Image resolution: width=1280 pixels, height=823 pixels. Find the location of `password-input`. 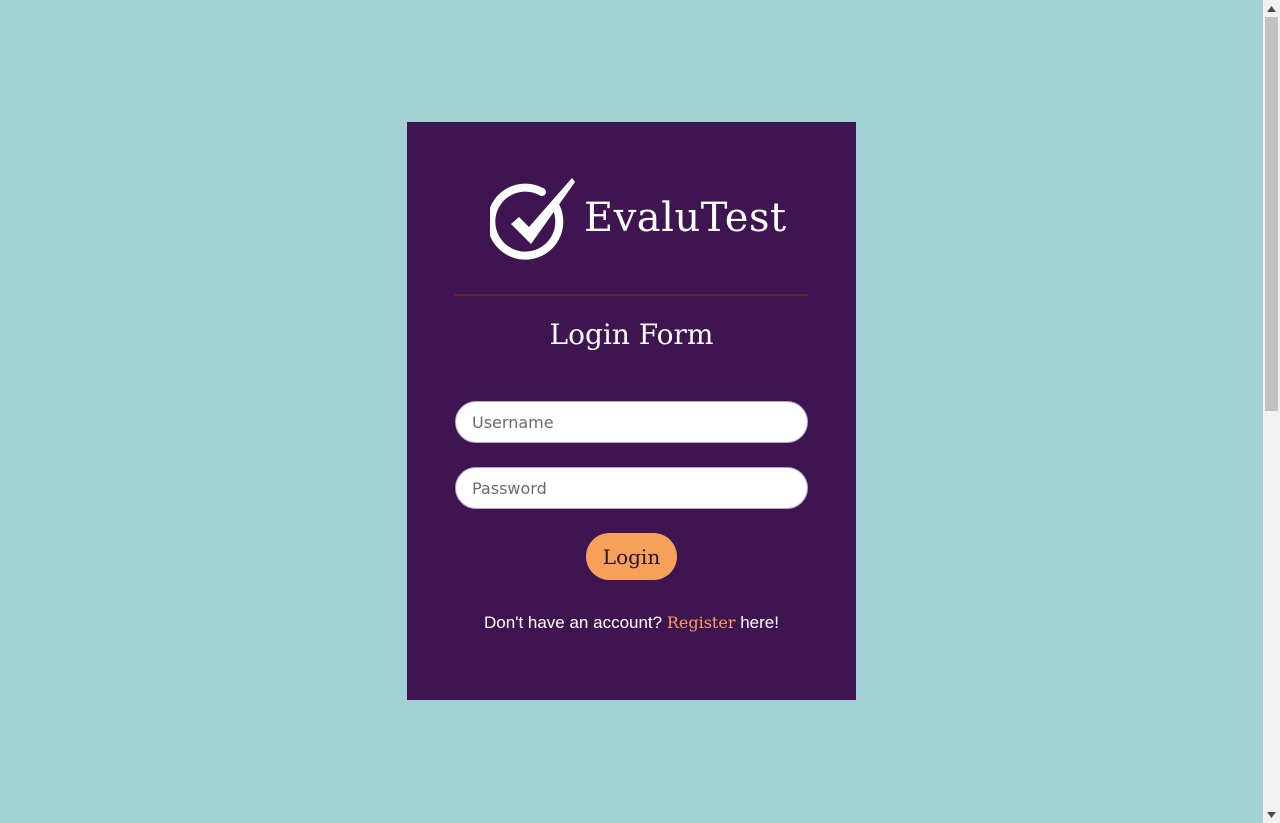

password-input is located at coordinates (631, 488).